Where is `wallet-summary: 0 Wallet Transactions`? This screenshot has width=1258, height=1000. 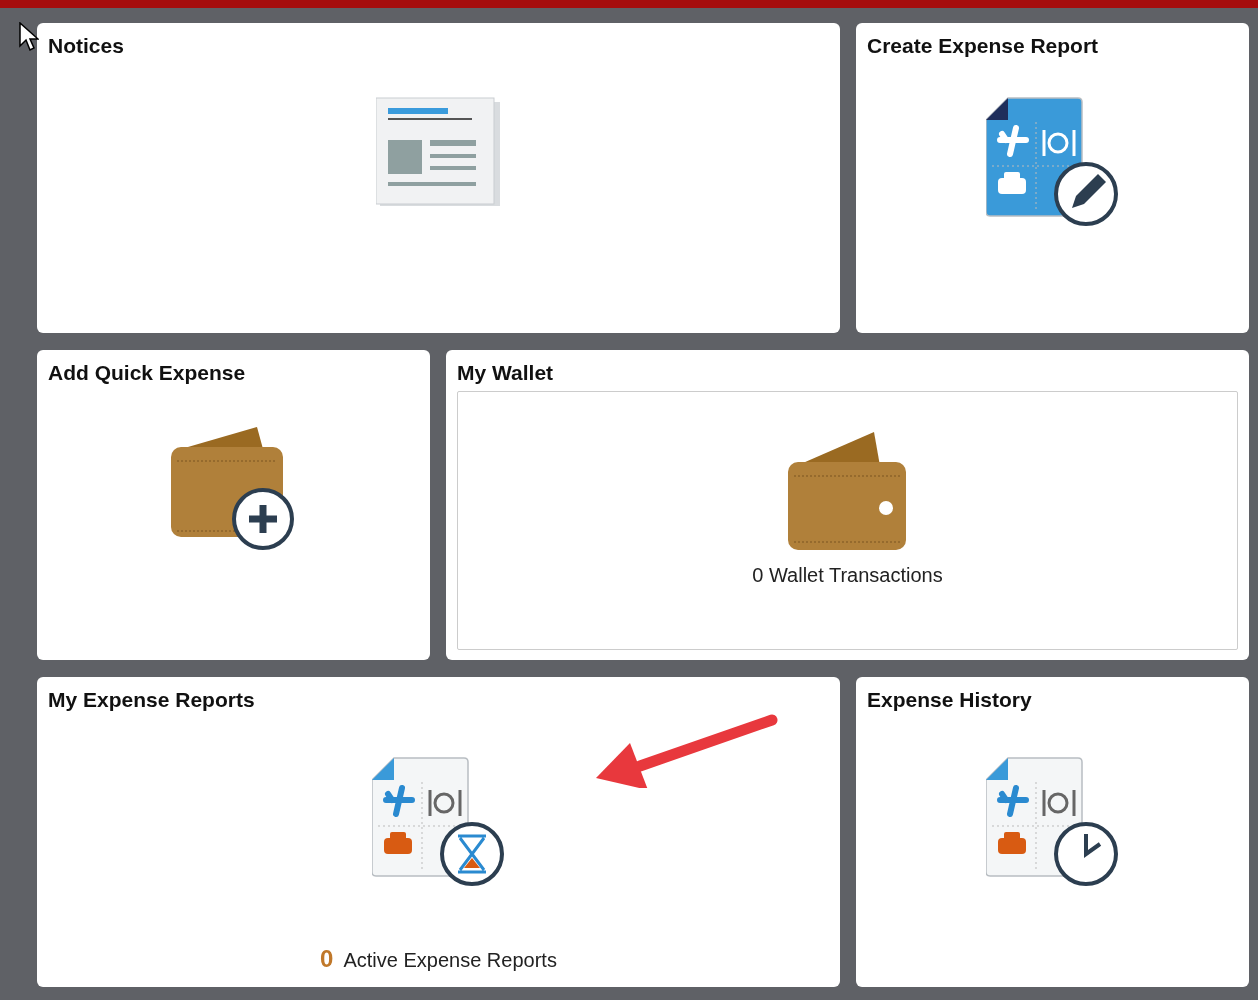 wallet-summary: 0 Wallet Transactions is located at coordinates (847, 576).